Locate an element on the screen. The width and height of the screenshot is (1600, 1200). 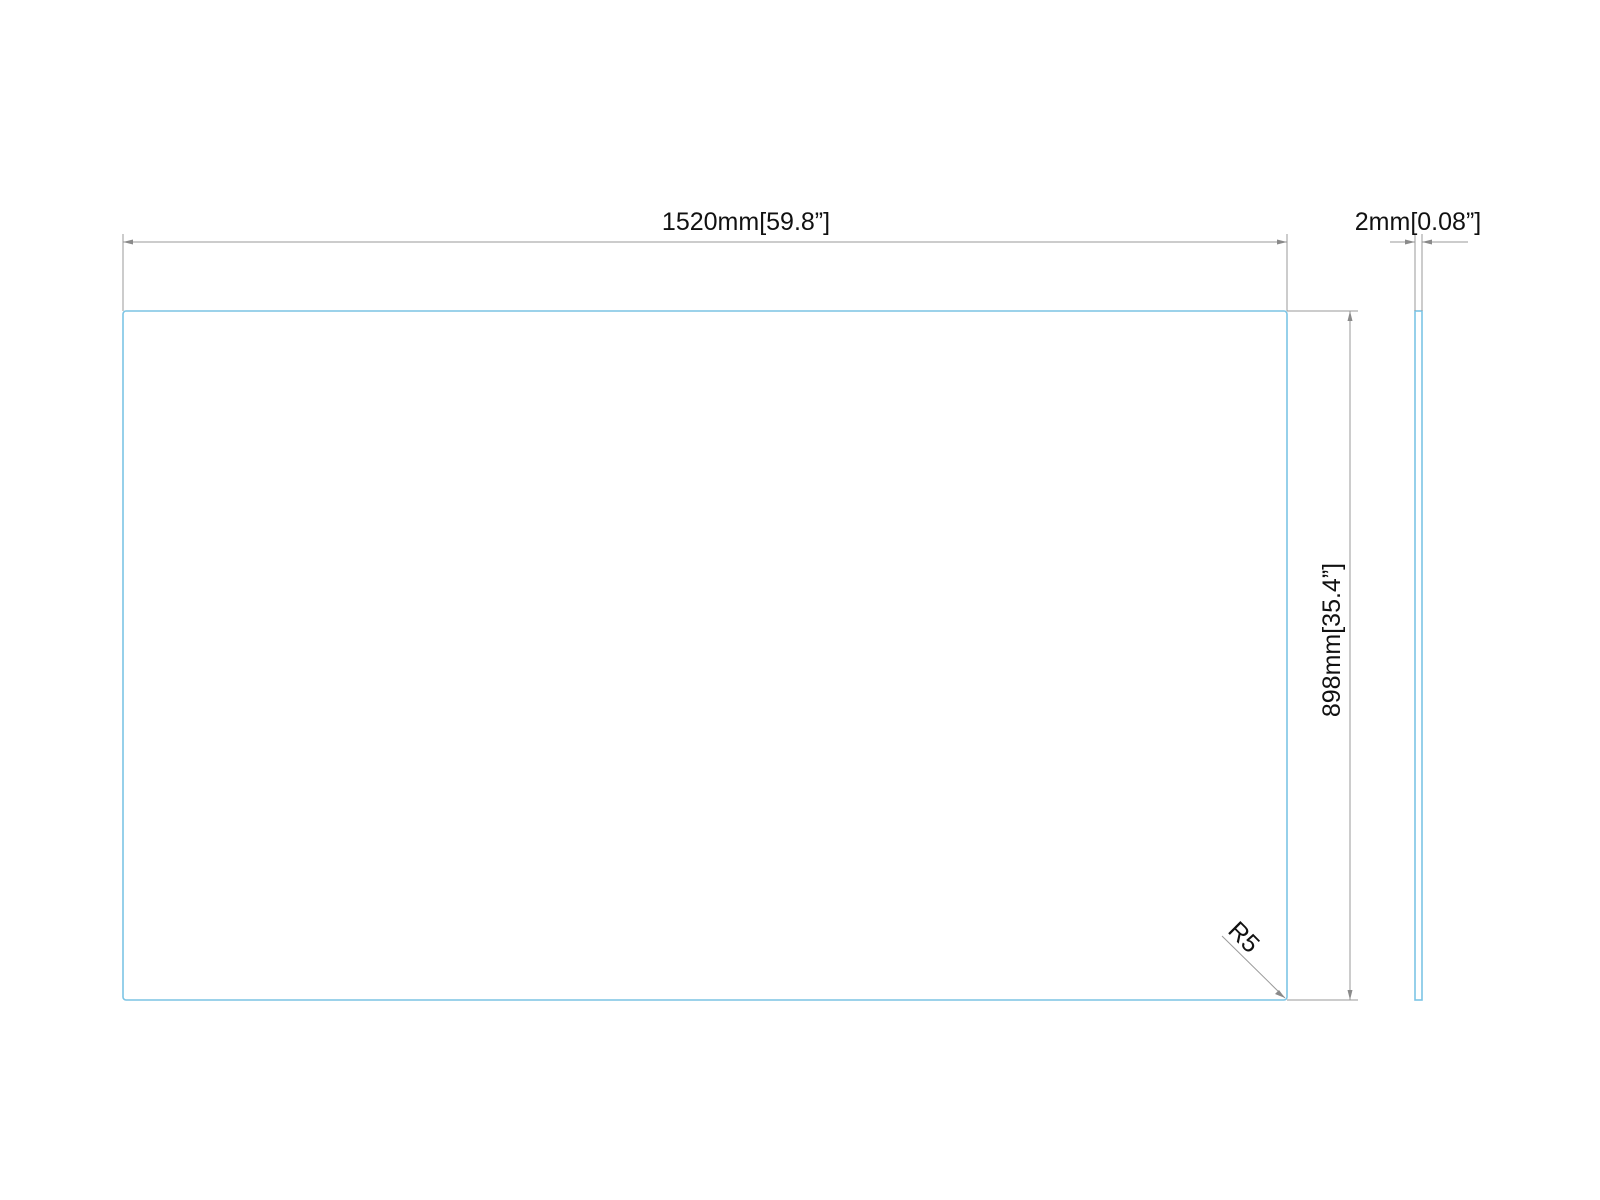
height-dimension: 898mm[35.4”] is located at coordinates (1322, 655).